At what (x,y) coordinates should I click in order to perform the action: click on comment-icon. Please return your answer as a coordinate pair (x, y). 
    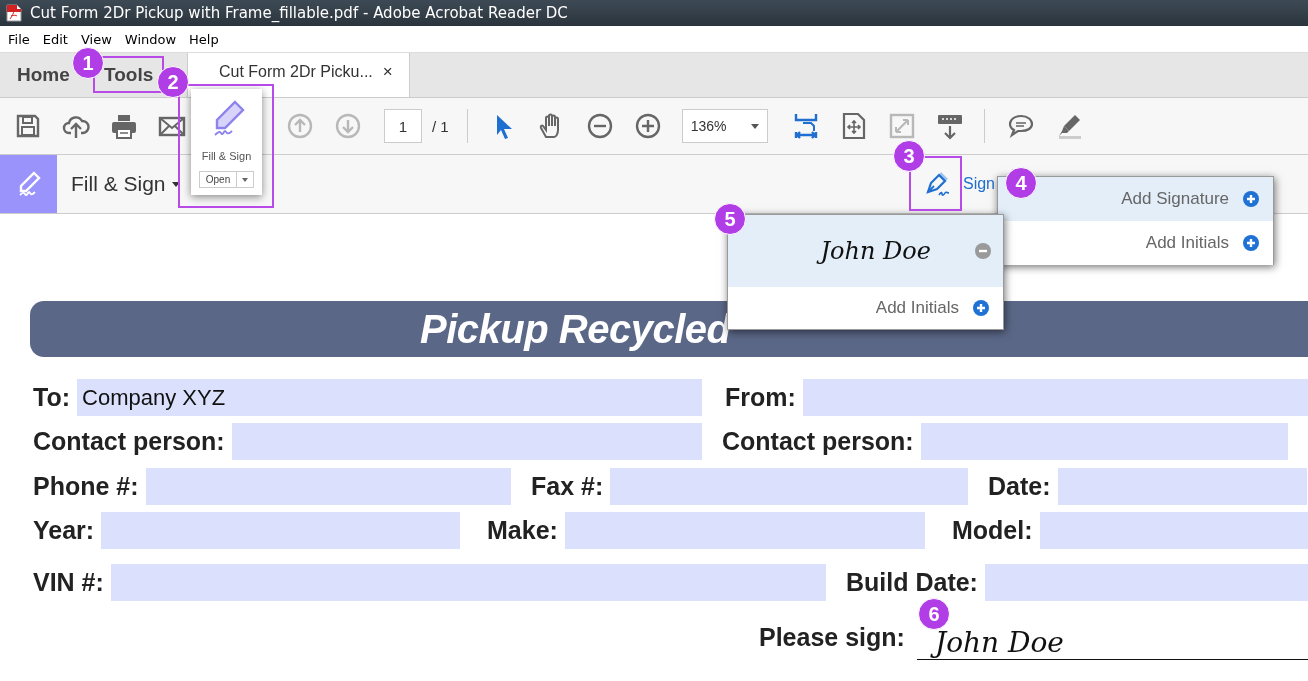
    Looking at the image, I should click on (1020, 126).